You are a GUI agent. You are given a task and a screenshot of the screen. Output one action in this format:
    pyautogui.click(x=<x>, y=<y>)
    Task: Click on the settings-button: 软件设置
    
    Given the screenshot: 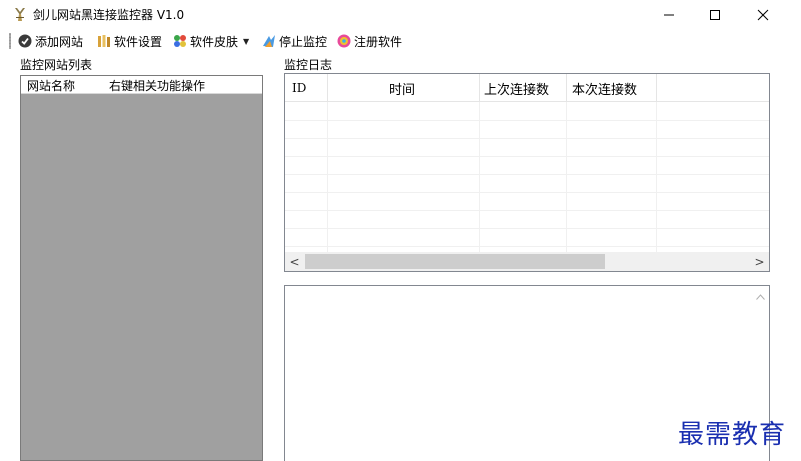 What is the action you would take?
    pyautogui.click(x=129, y=41)
    